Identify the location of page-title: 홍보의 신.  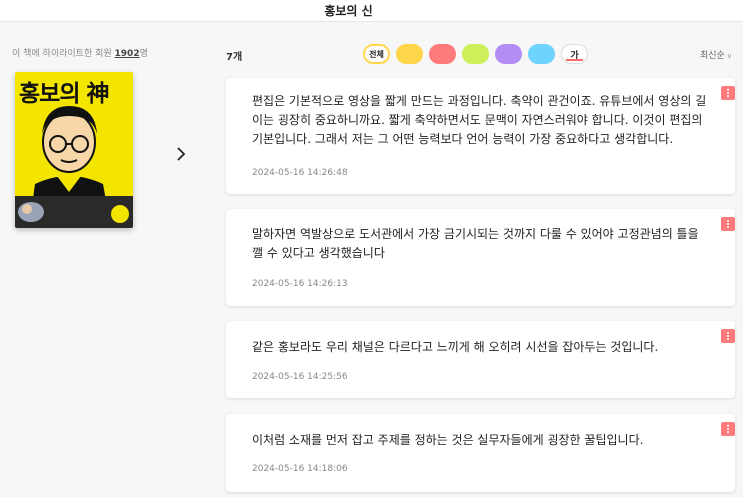
(348, 11).